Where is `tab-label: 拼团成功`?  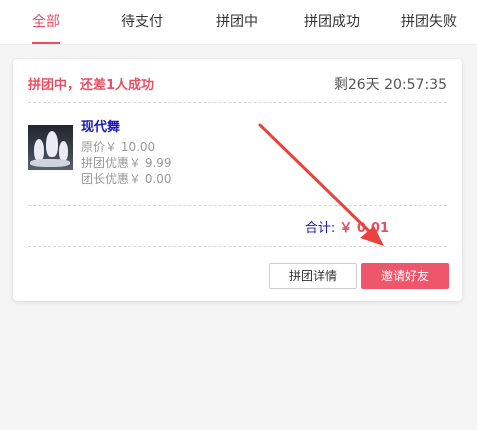 tab-label: 拼团成功 is located at coordinates (332, 22).